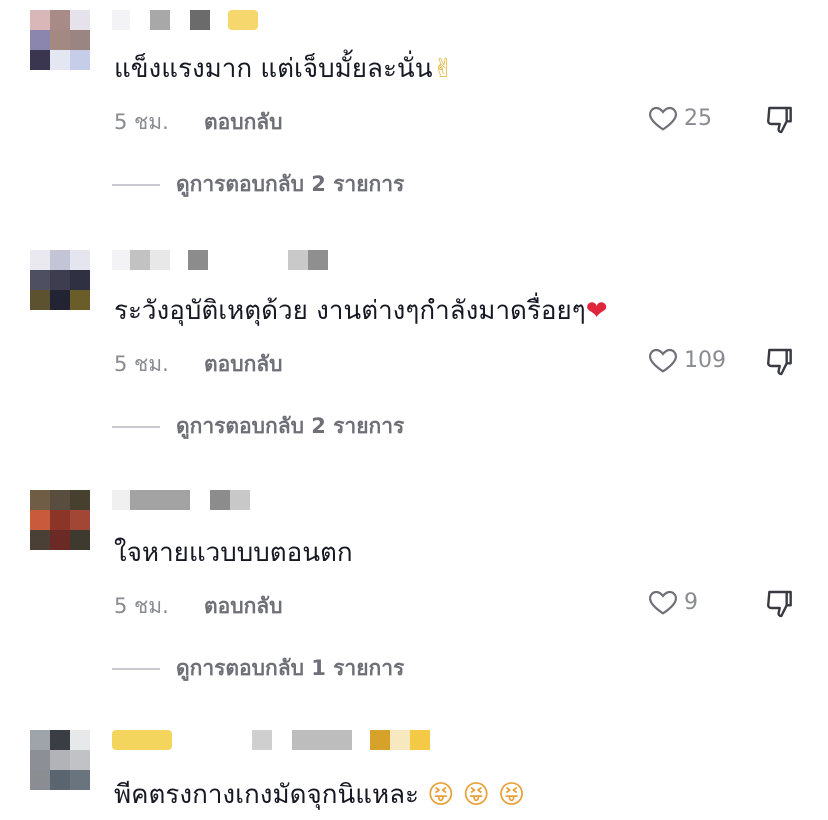 Image resolution: width=828 pixels, height=820 pixels. What do you see at coordinates (698, 118) in the screenshot?
I see `like-count: 25` at bounding box center [698, 118].